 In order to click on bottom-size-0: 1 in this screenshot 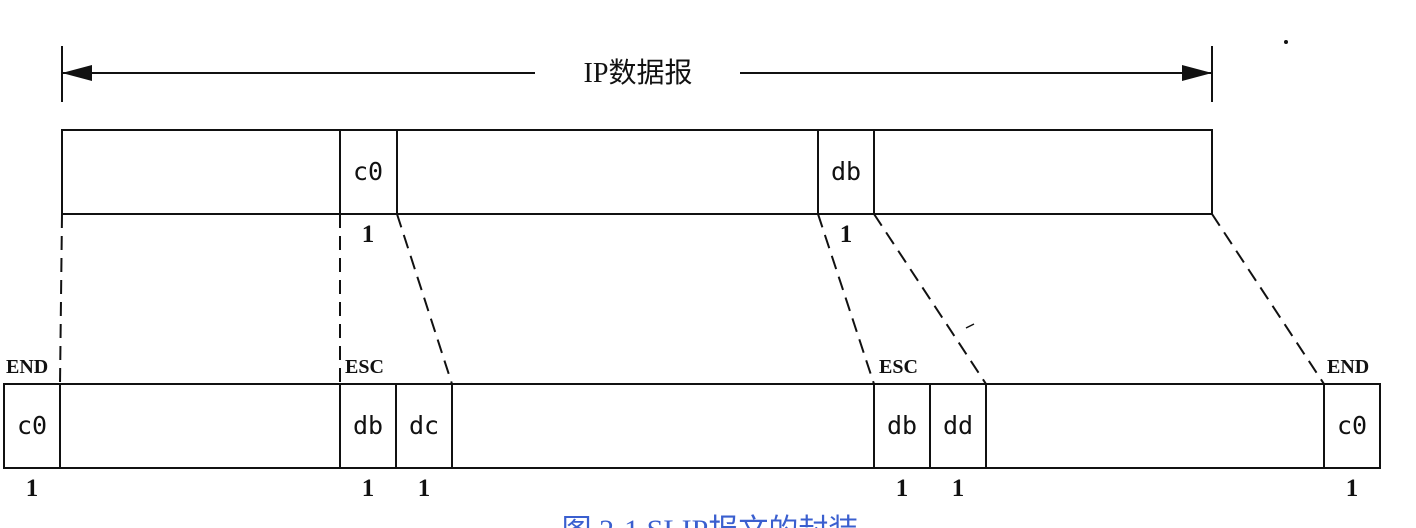, I will do `click(32, 488)`.